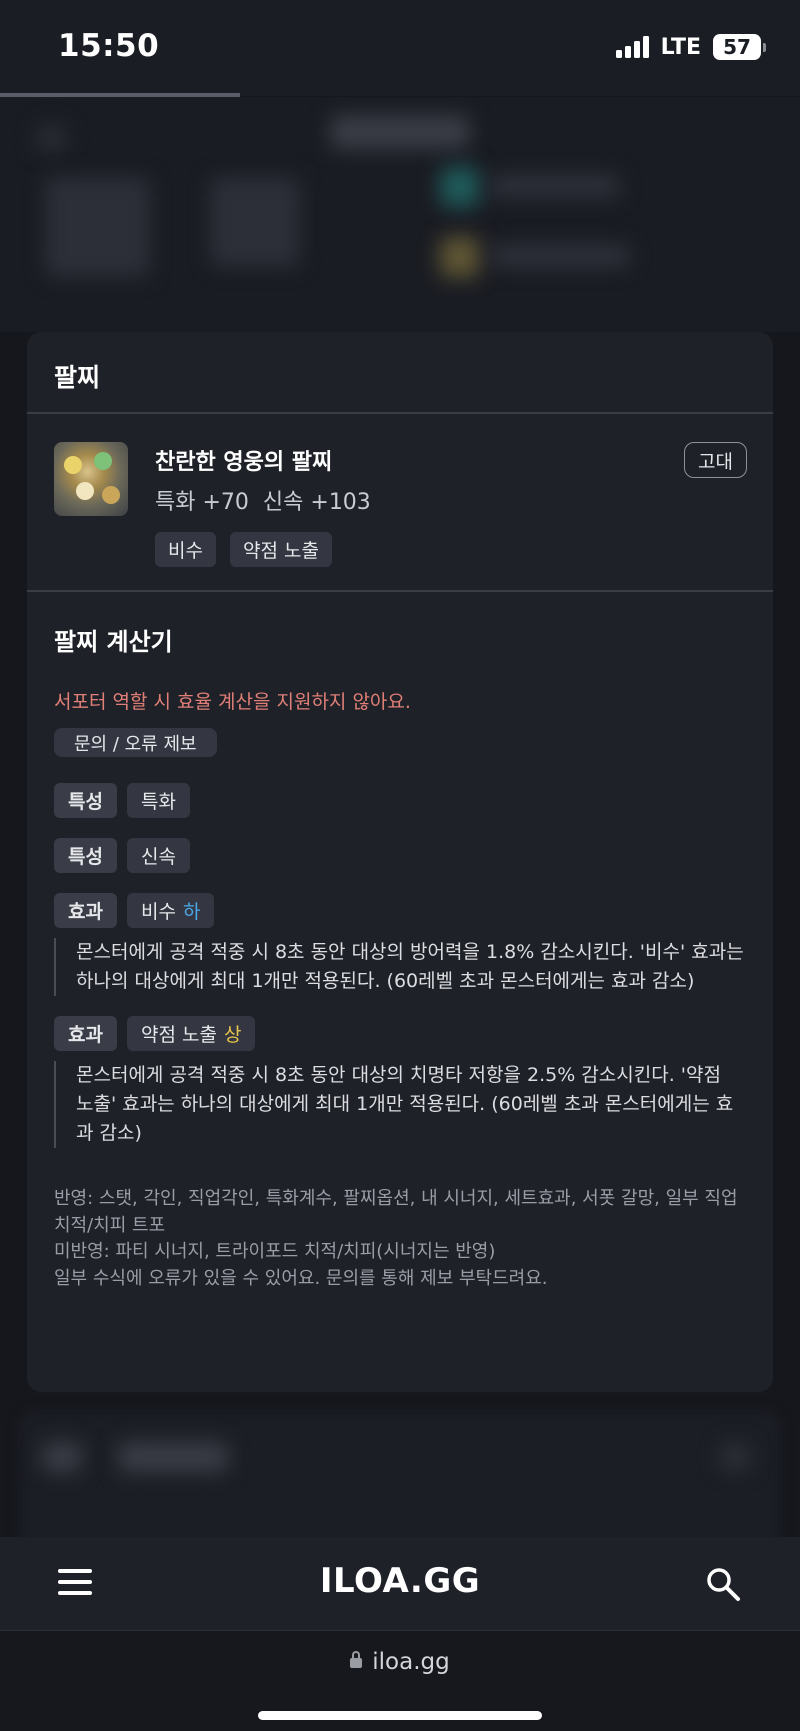 This screenshot has width=800, height=1731. Describe the element at coordinates (400, 1681) in the screenshot. I see `browser-url-bar: iloa.gg` at that location.